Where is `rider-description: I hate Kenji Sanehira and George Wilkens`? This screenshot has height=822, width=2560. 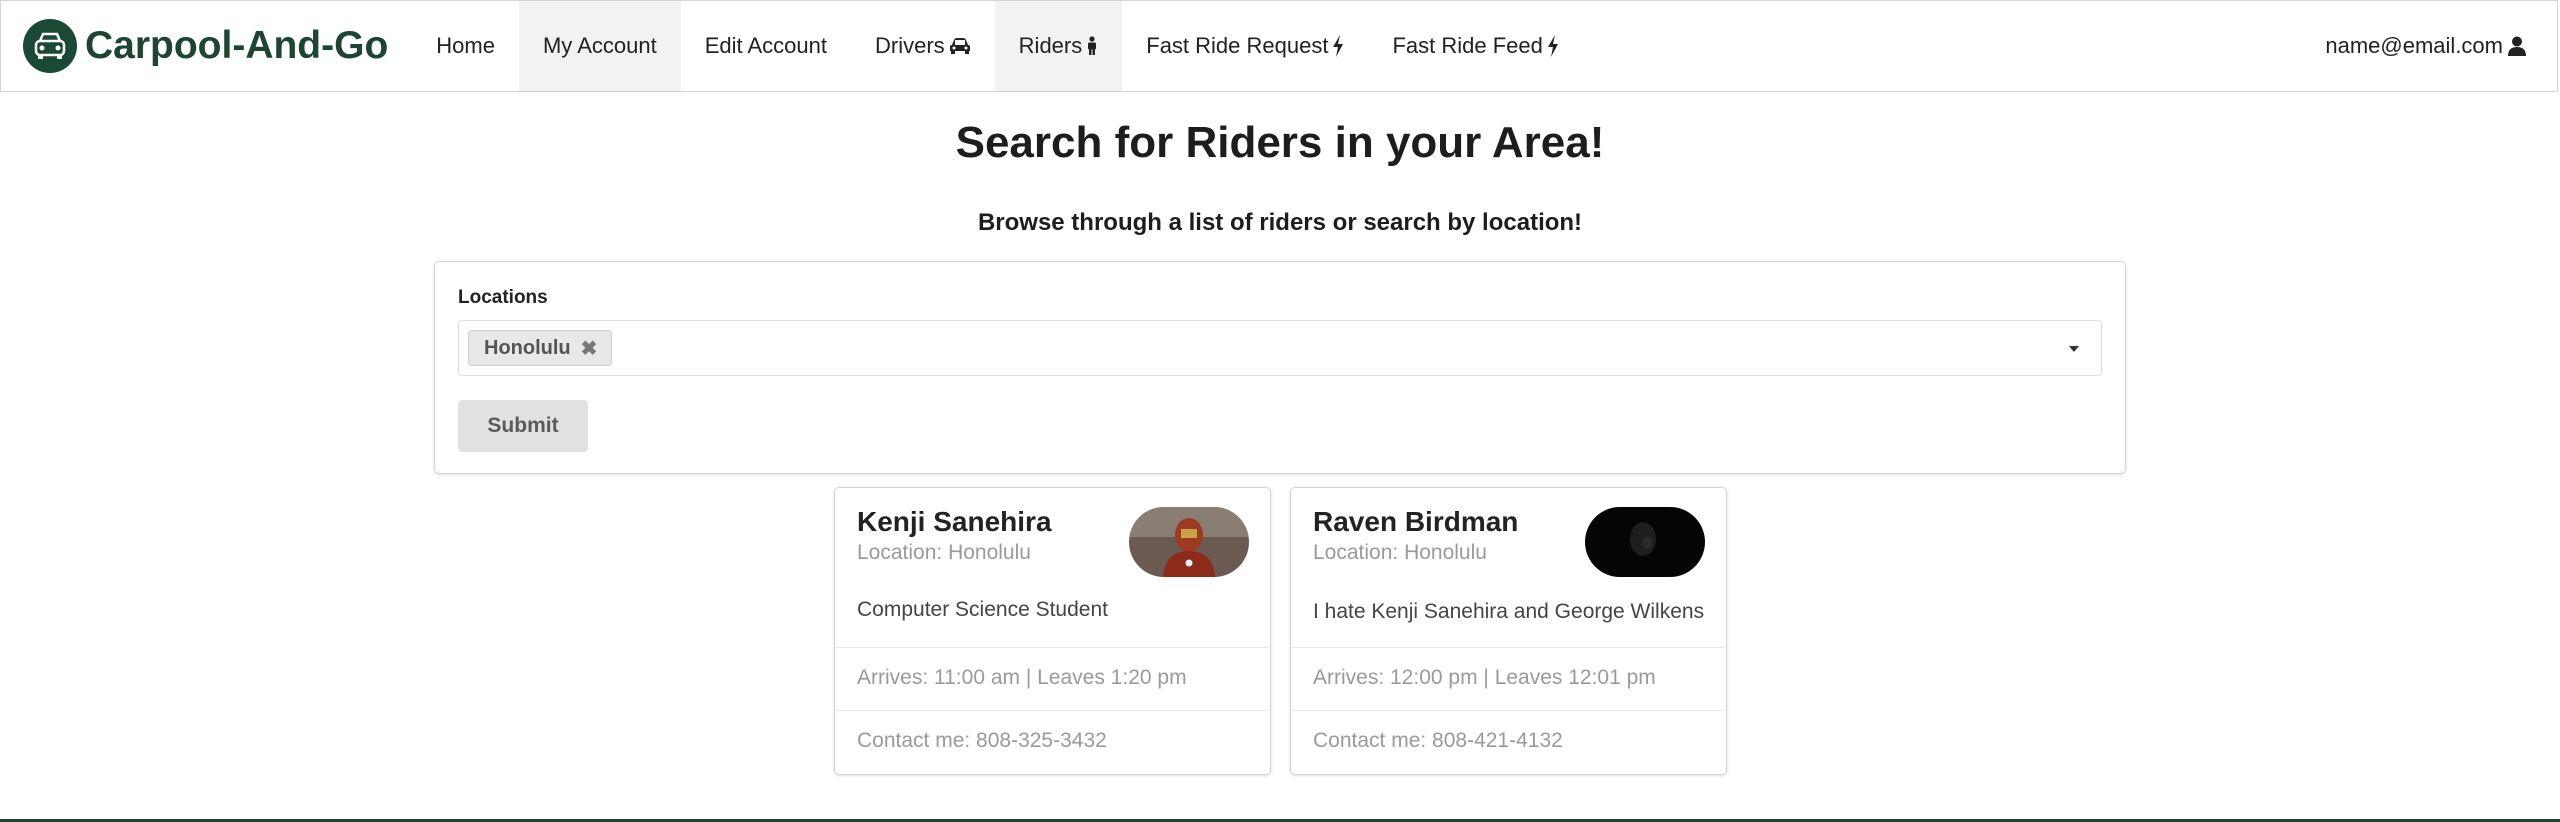 rider-description: I hate Kenji Sanehira and George Wilkens is located at coordinates (1509, 611).